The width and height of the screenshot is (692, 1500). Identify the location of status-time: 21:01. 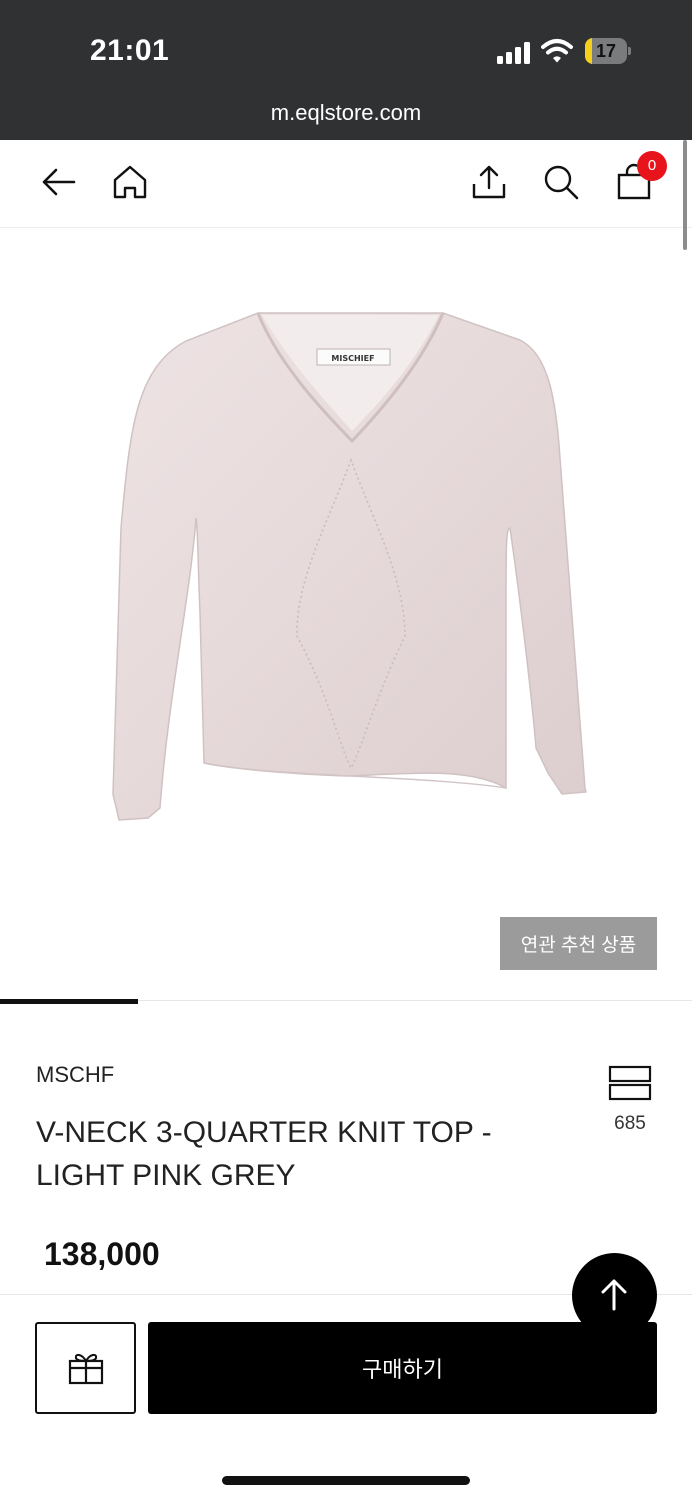
(130, 50).